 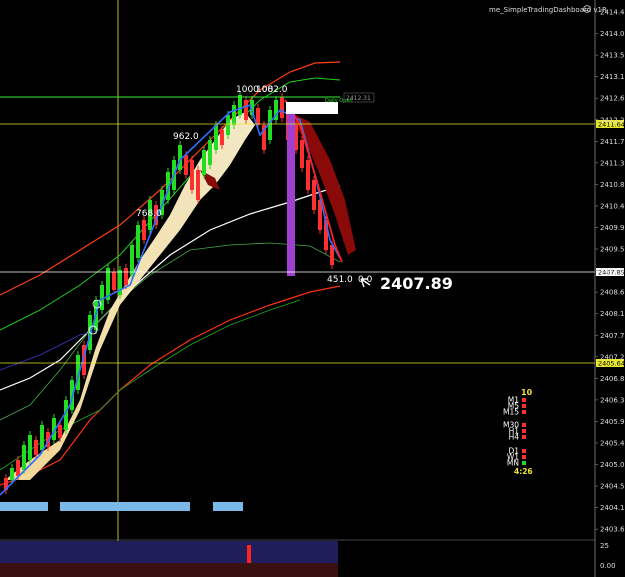 What do you see at coordinates (272, 90) in the screenshot?
I see `annotation-label: 1082.0` at bounding box center [272, 90].